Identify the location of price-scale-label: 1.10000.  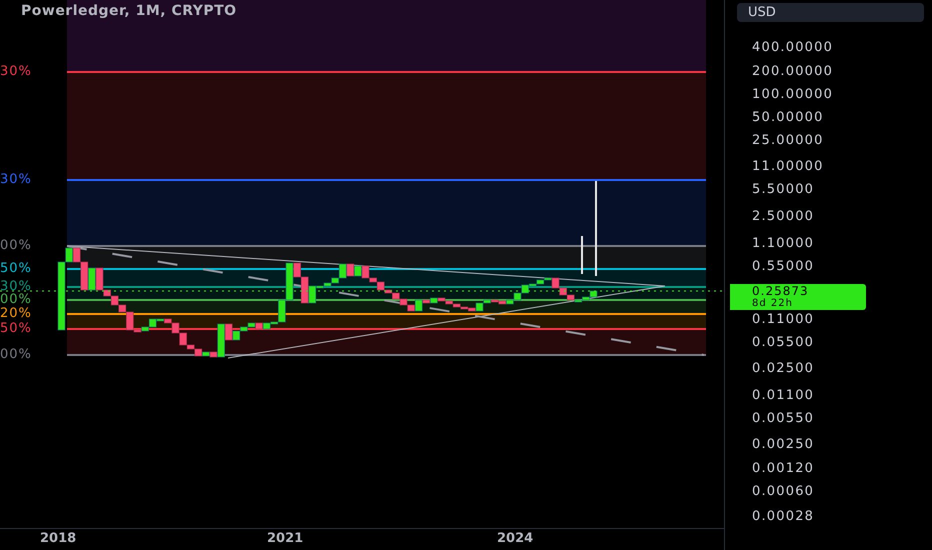
(783, 244).